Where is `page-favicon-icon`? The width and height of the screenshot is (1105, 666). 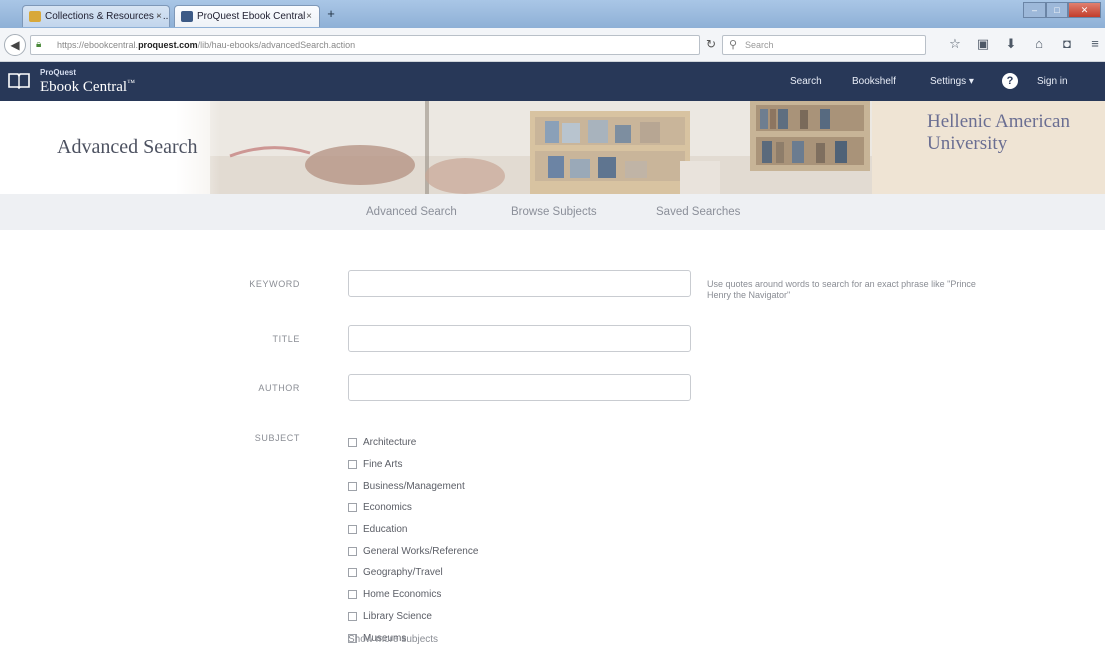 page-favicon-icon is located at coordinates (35, 16).